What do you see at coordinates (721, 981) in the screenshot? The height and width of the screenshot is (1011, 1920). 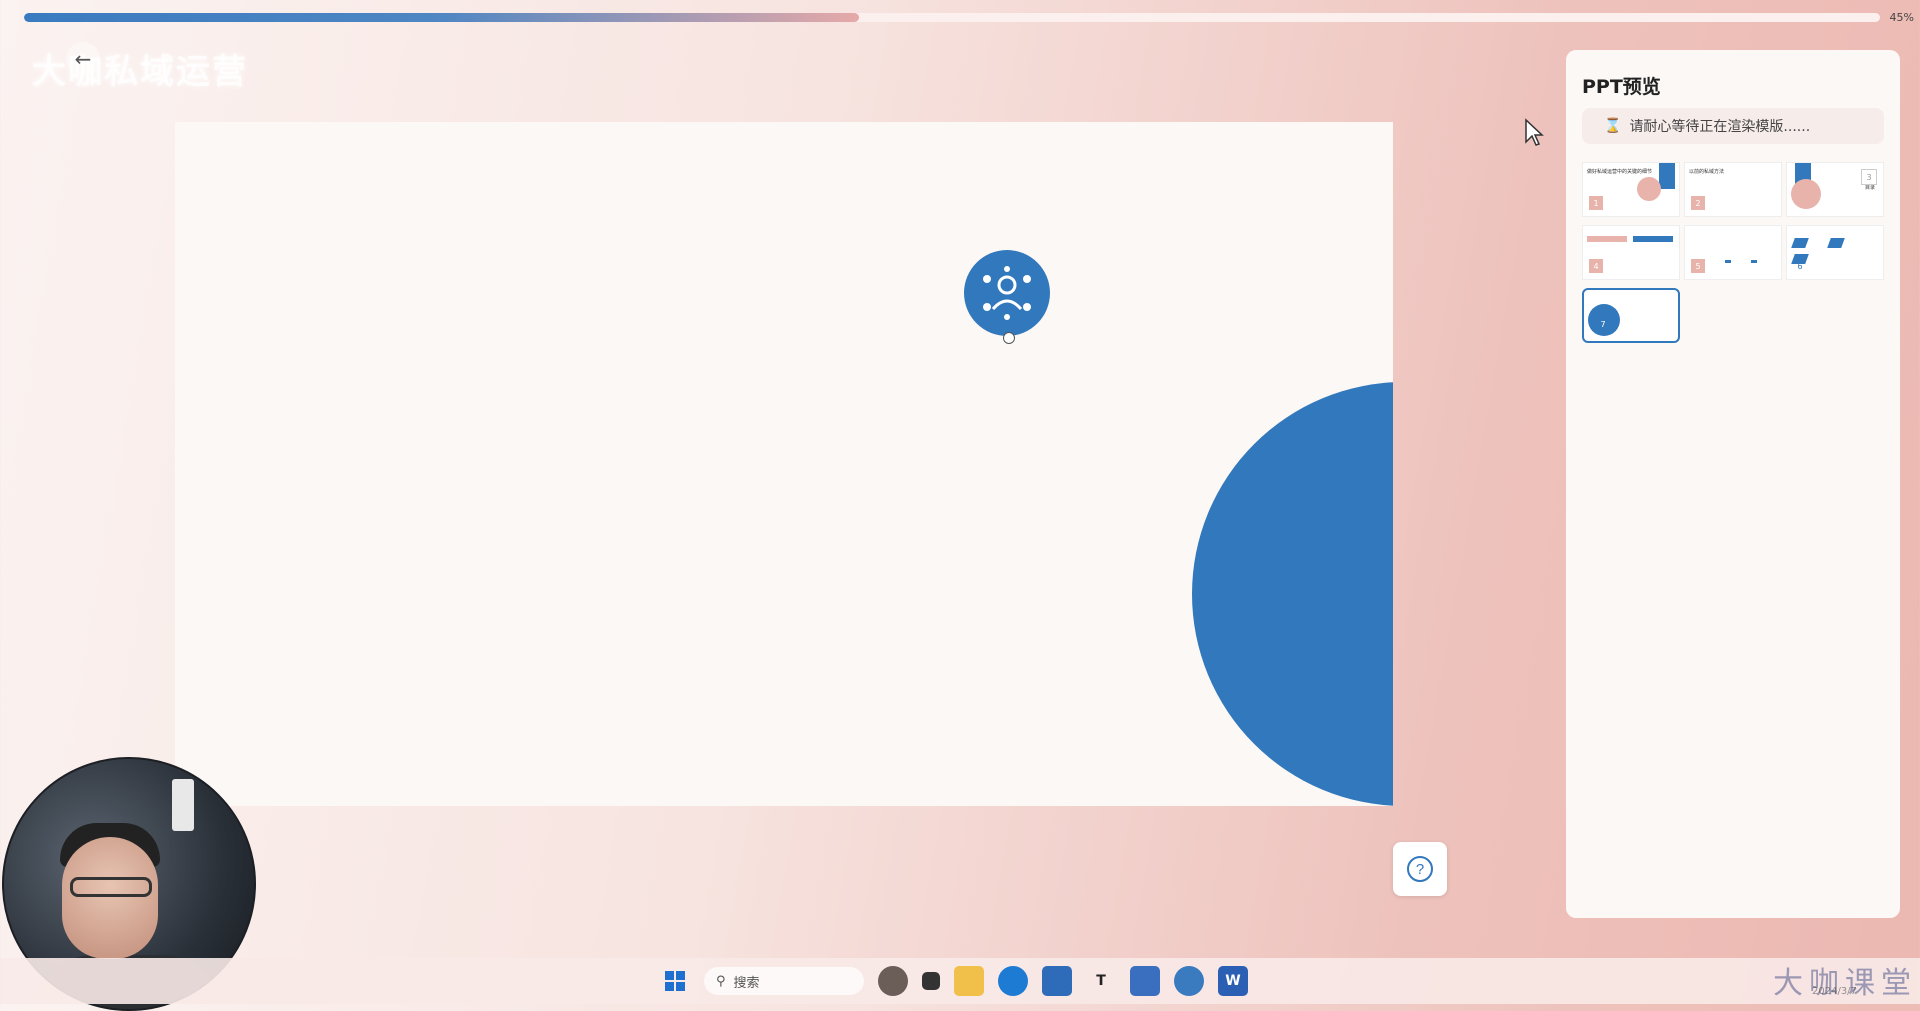 I see `search-icon: ⚲` at bounding box center [721, 981].